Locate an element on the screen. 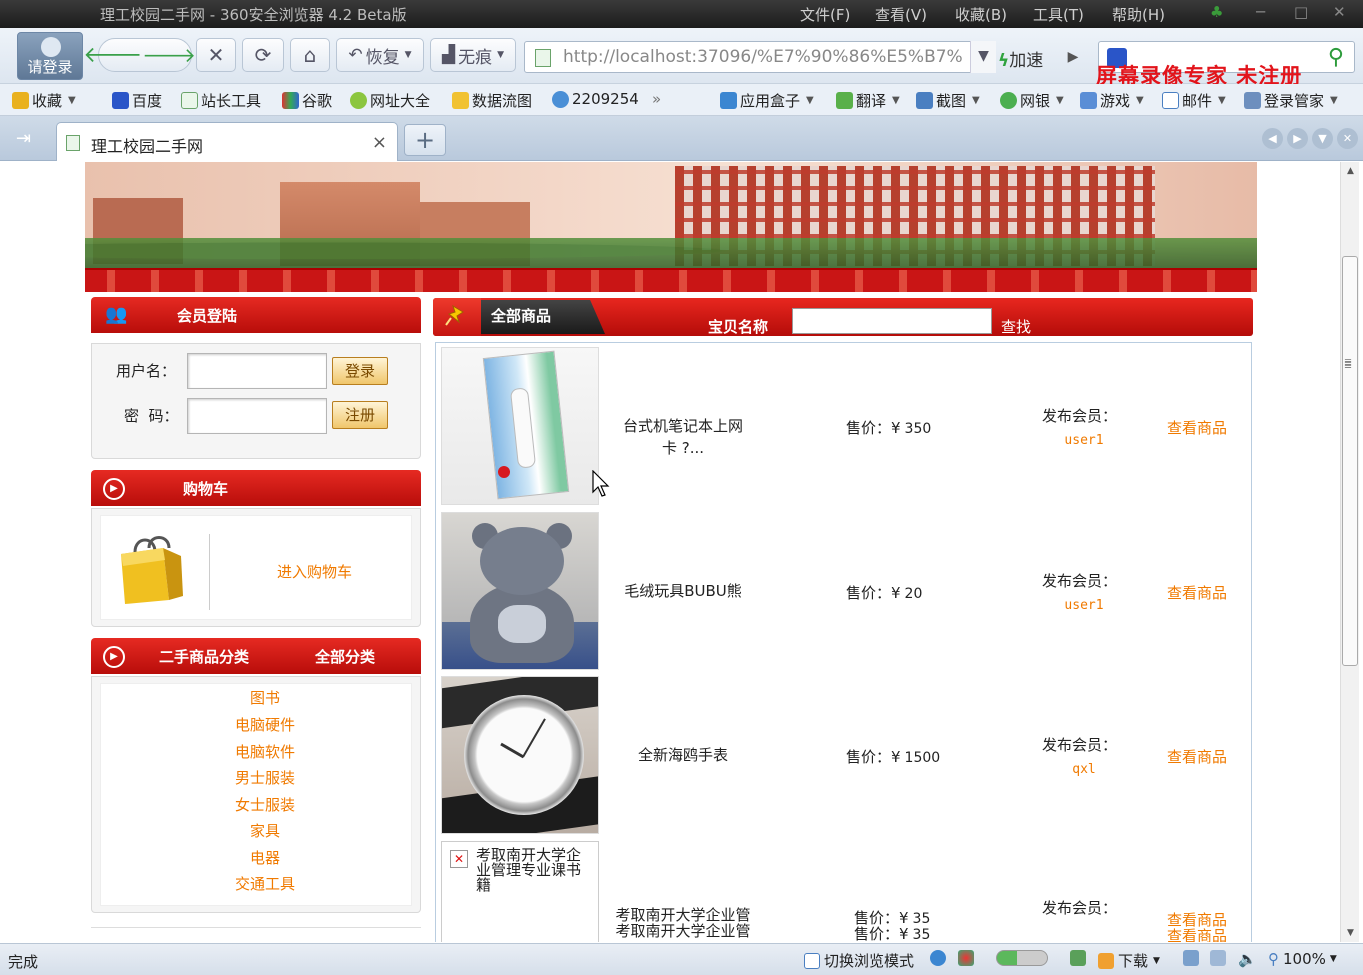  address-bar: http://localhost:37096/%E7%90%86%E5%B7% is located at coordinates (760, 57).